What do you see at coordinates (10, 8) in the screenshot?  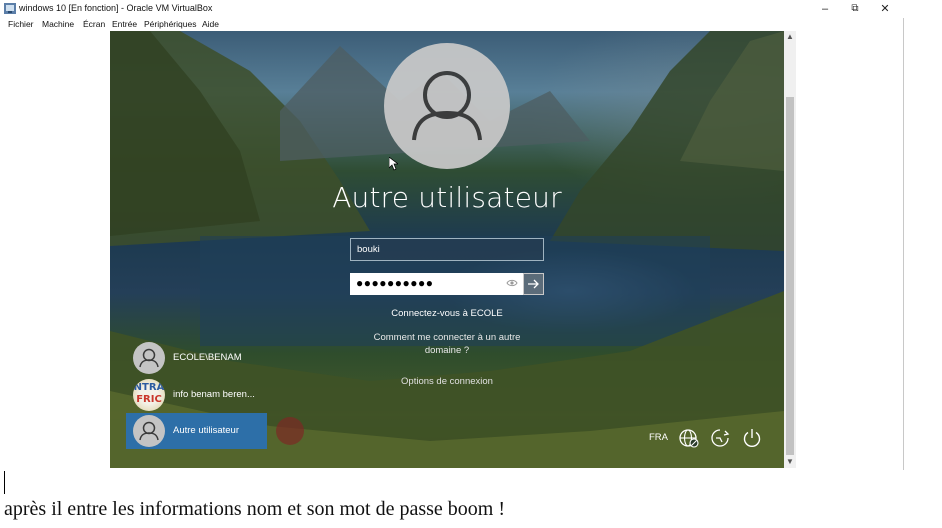 I see `virtualbox-icon` at bounding box center [10, 8].